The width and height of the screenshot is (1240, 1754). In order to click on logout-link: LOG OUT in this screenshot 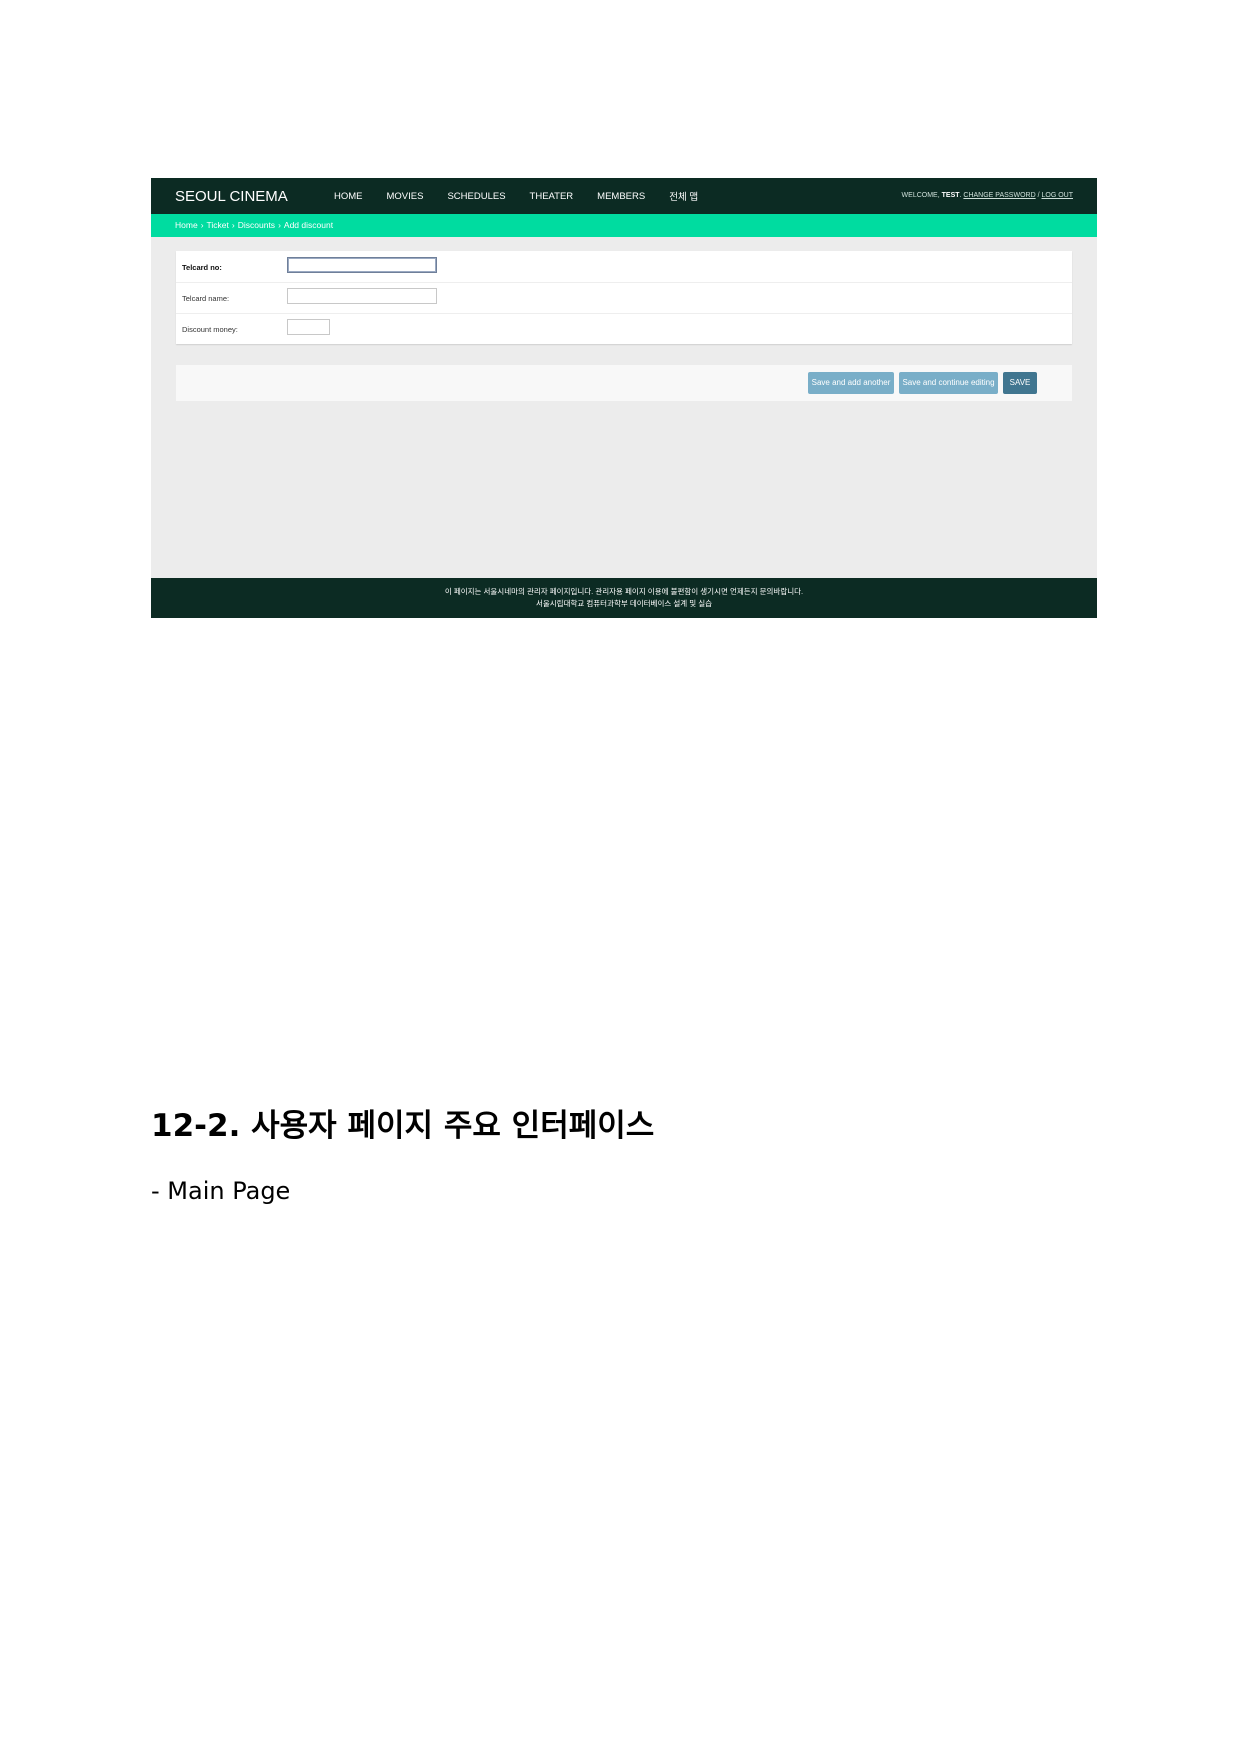, I will do `click(1057, 195)`.